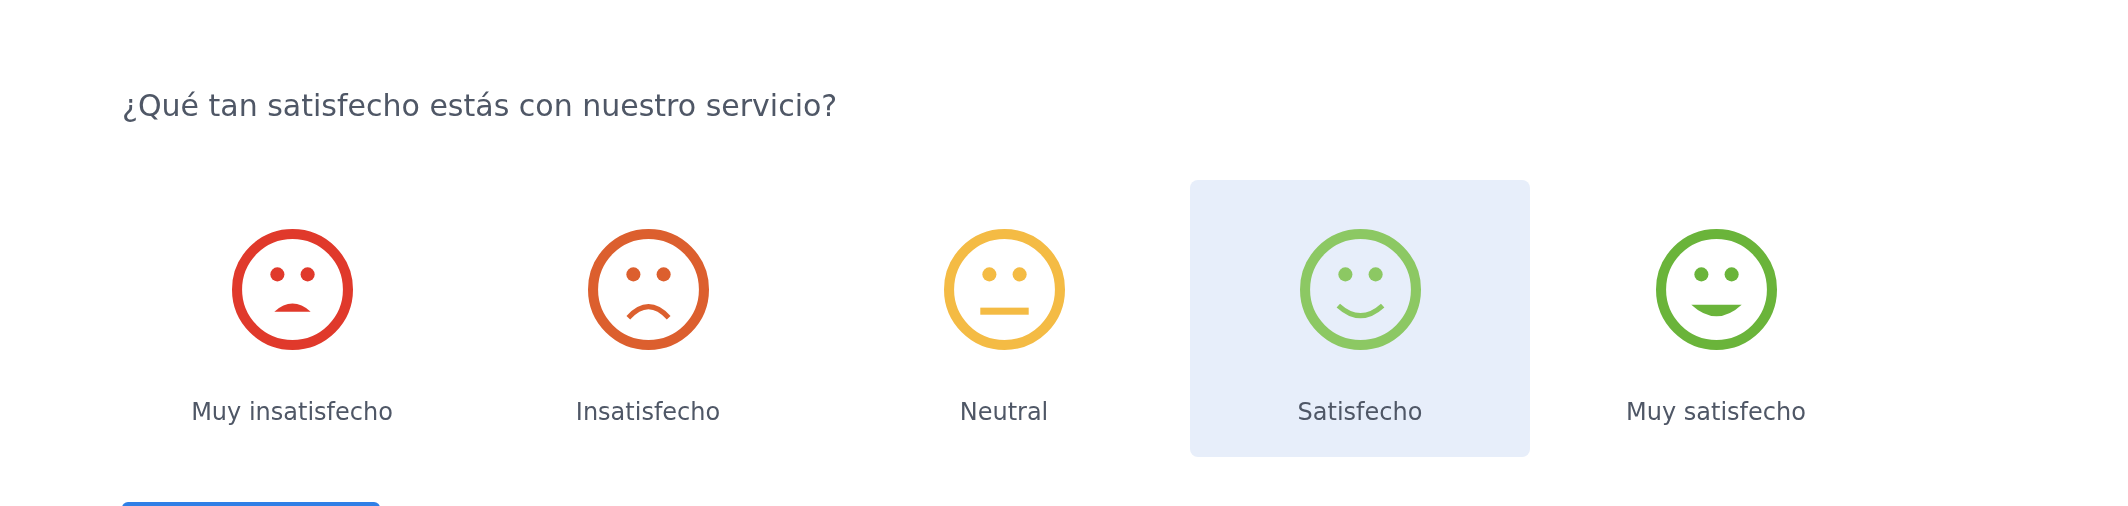  What do you see at coordinates (648, 412) in the screenshot?
I see `option-label: Insatisfecho` at bounding box center [648, 412].